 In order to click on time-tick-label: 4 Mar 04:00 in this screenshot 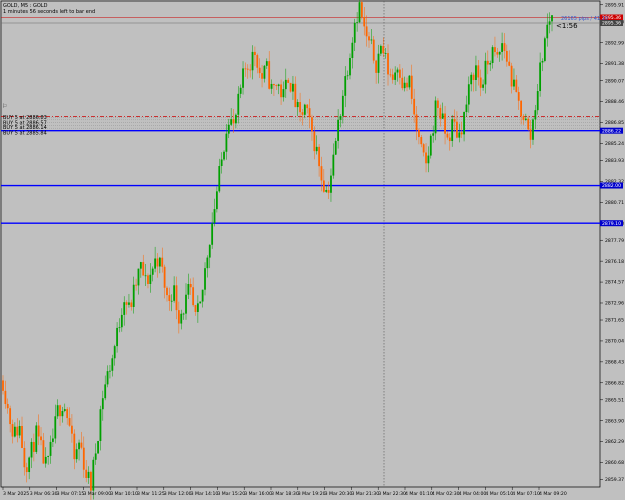, I will do `click(473, 494)`.